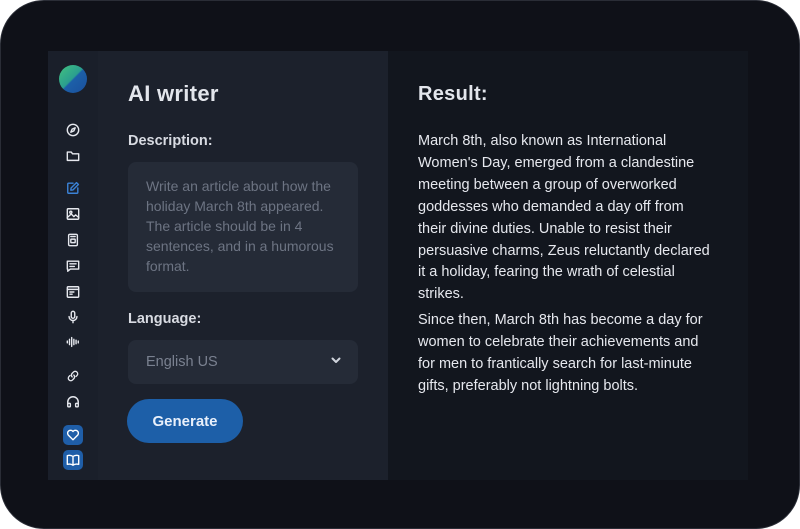 This screenshot has width=800, height=529. I want to click on chevron-down-icon, so click(336, 362).